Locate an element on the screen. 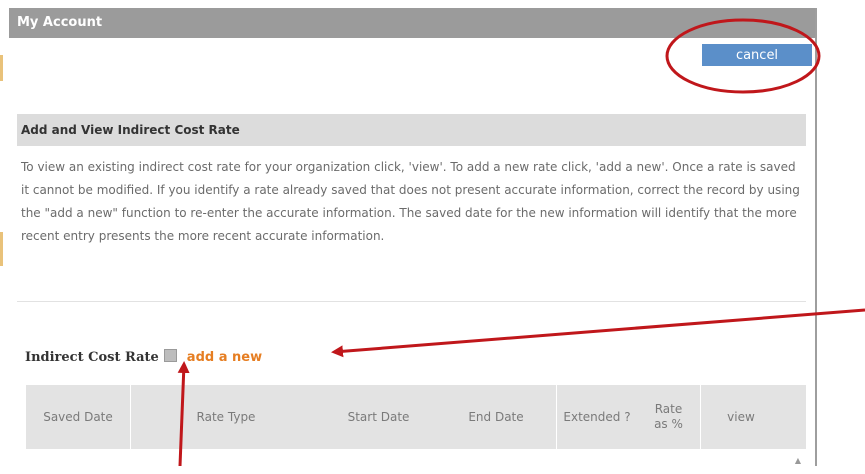  indirect-cost-rate-row: Indirect Cost Rate add a new is located at coordinates (143, 358).